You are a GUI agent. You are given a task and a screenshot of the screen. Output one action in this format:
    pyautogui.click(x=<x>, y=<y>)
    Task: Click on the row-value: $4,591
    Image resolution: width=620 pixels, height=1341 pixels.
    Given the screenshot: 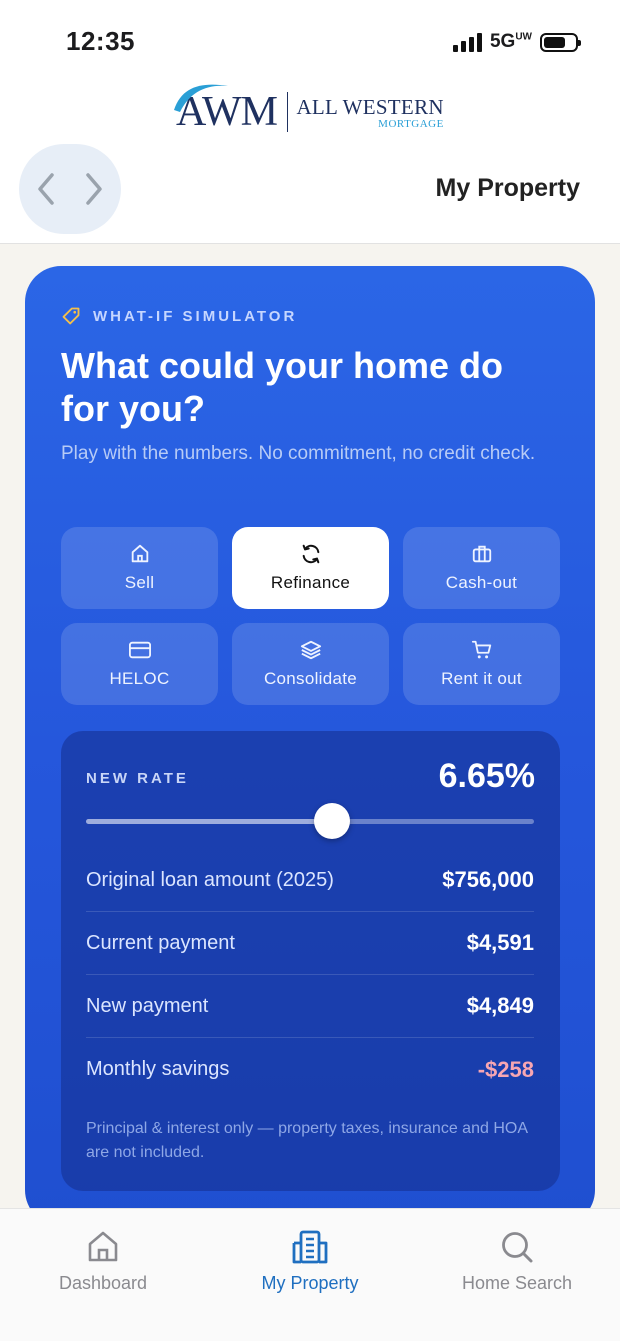 What is the action you would take?
    pyautogui.click(x=500, y=942)
    